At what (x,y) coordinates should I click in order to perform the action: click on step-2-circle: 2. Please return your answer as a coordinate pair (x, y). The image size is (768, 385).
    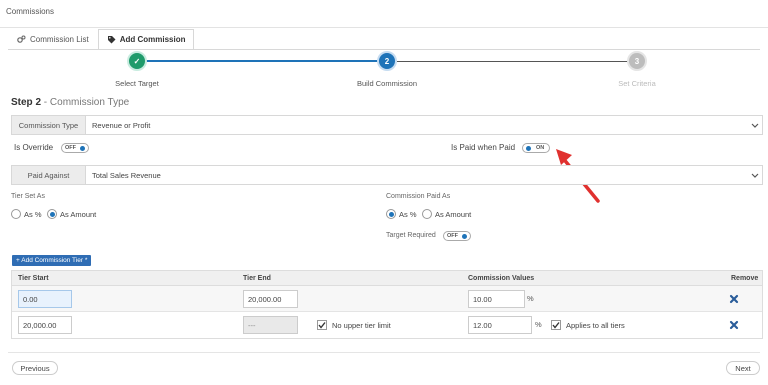
    Looking at the image, I should click on (387, 61).